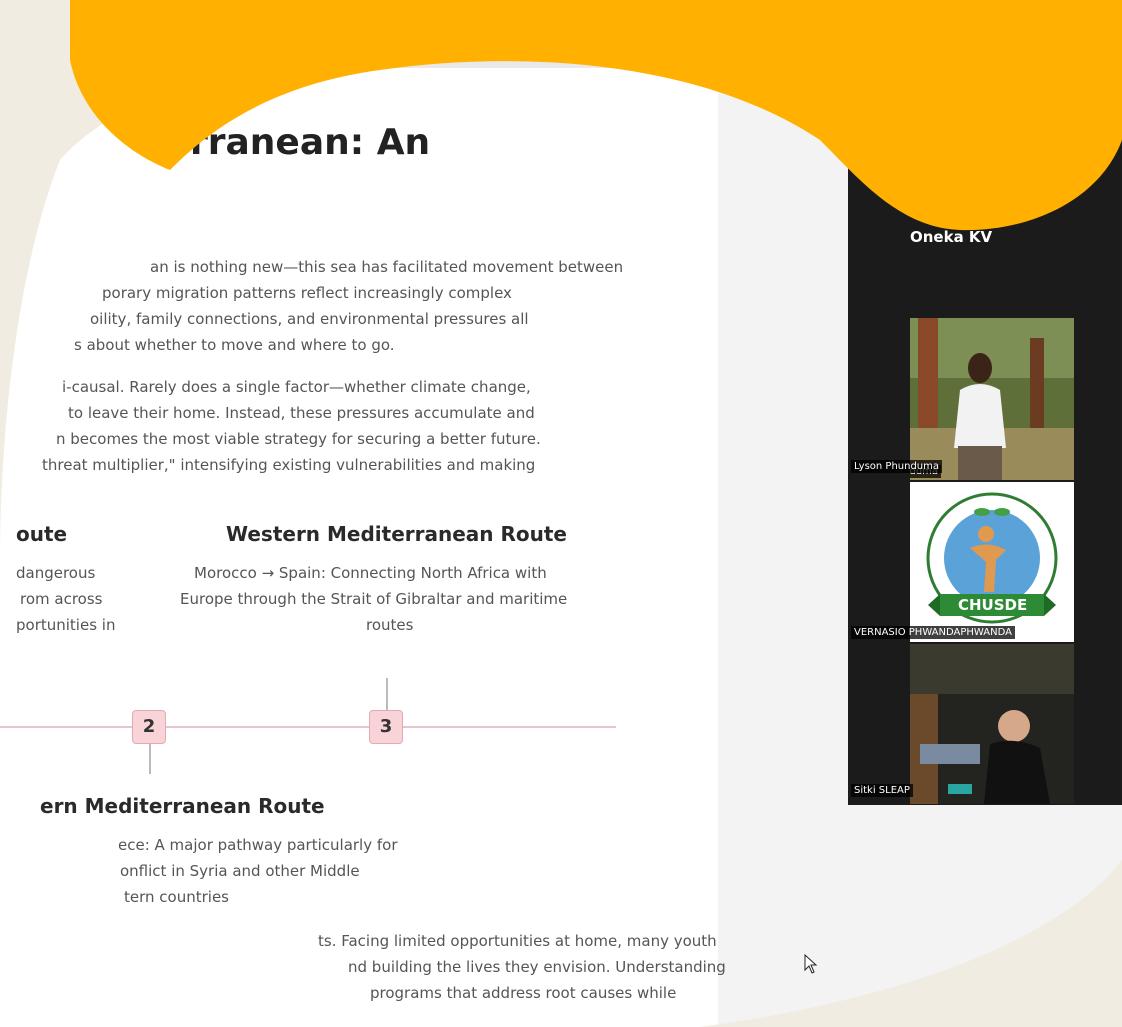  I want to click on eastern-route-desc: onflict in Syria and other Middle, so click(240, 871).